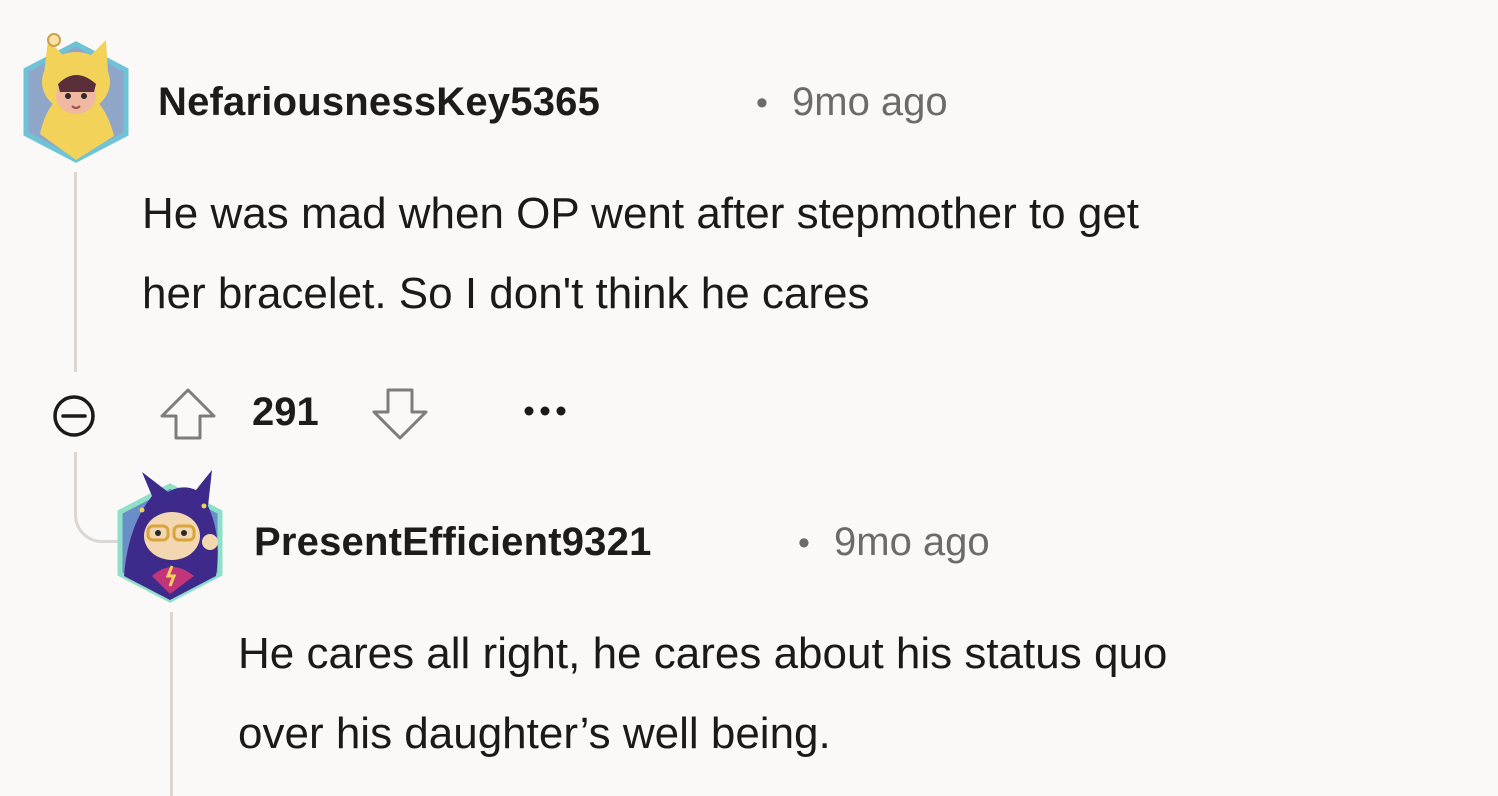  Describe the element at coordinates (506, 293) in the screenshot. I see `comment-body-line: her bracelet. So I don't think he cares` at that location.